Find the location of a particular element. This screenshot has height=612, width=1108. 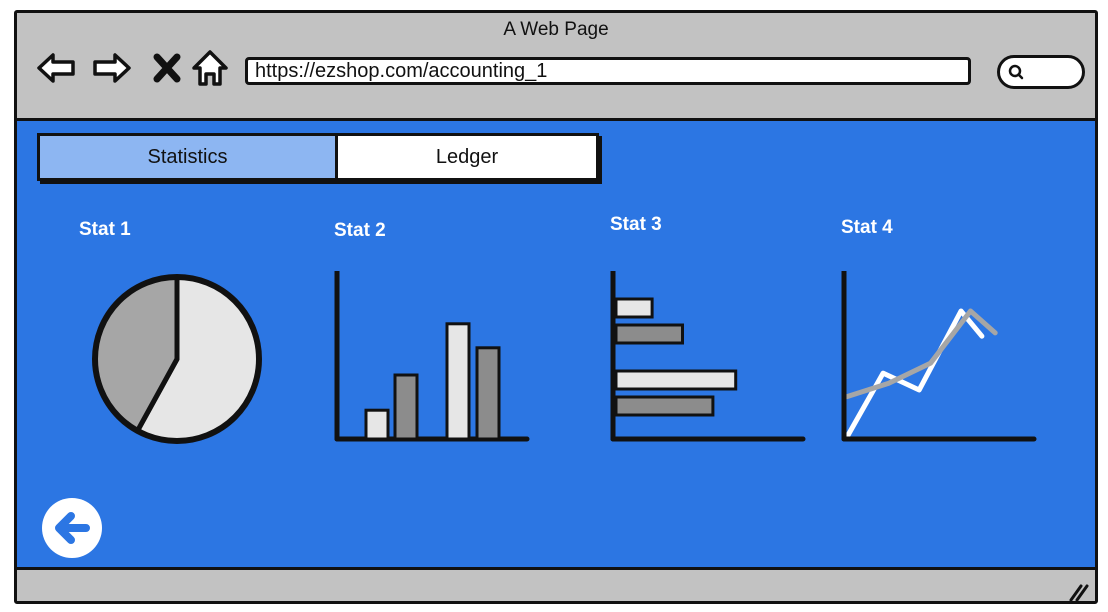

back-arrow-icon is located at coordinates (56, 68).